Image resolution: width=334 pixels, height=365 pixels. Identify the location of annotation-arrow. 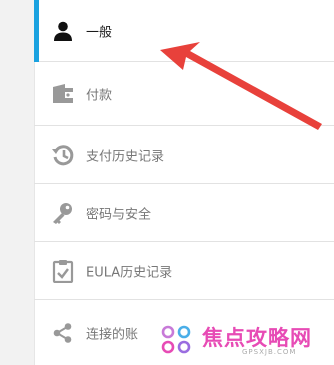
(241, 86).